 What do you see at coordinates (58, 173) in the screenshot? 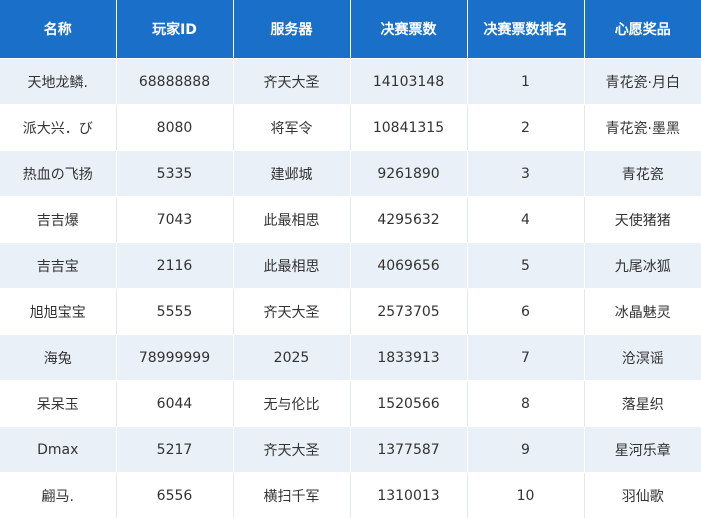
I see `cell-name: 热血の飞扬` at bounding box center [58, 173].